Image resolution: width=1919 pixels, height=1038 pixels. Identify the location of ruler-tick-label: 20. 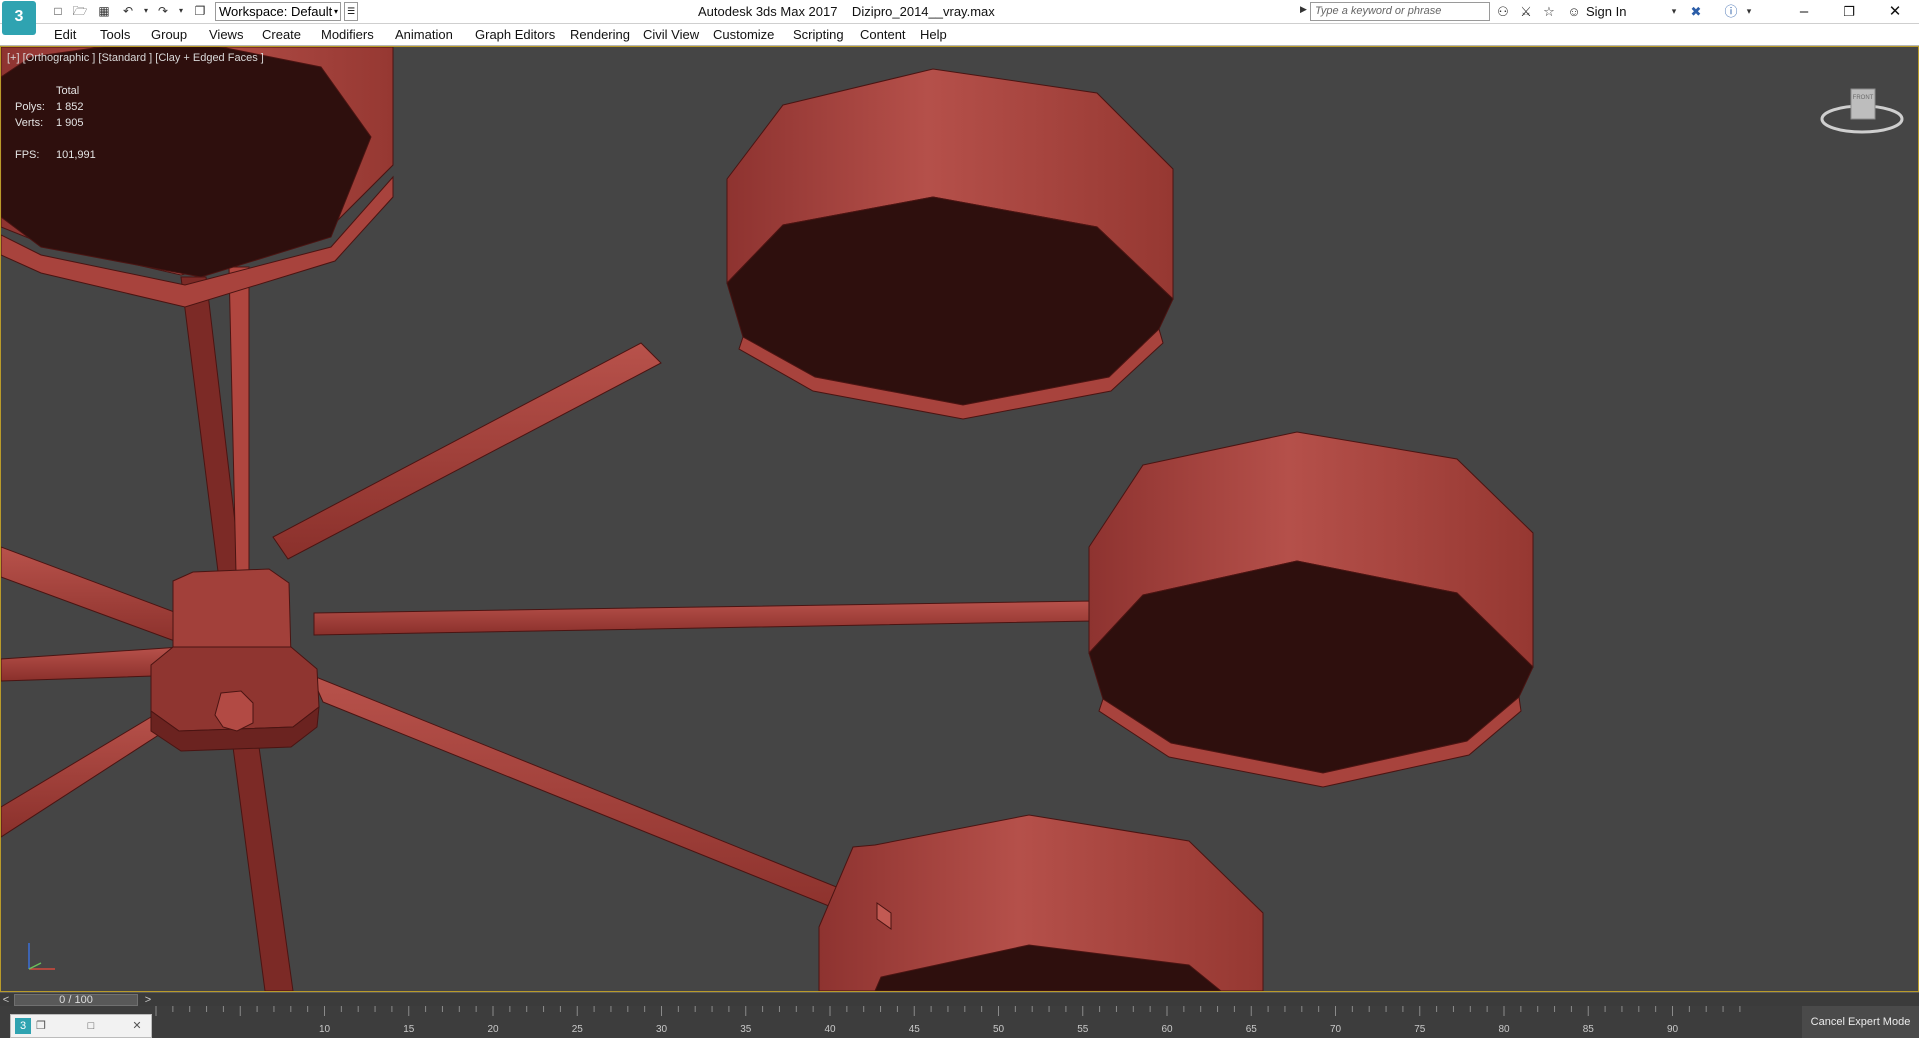
(493, 1029).